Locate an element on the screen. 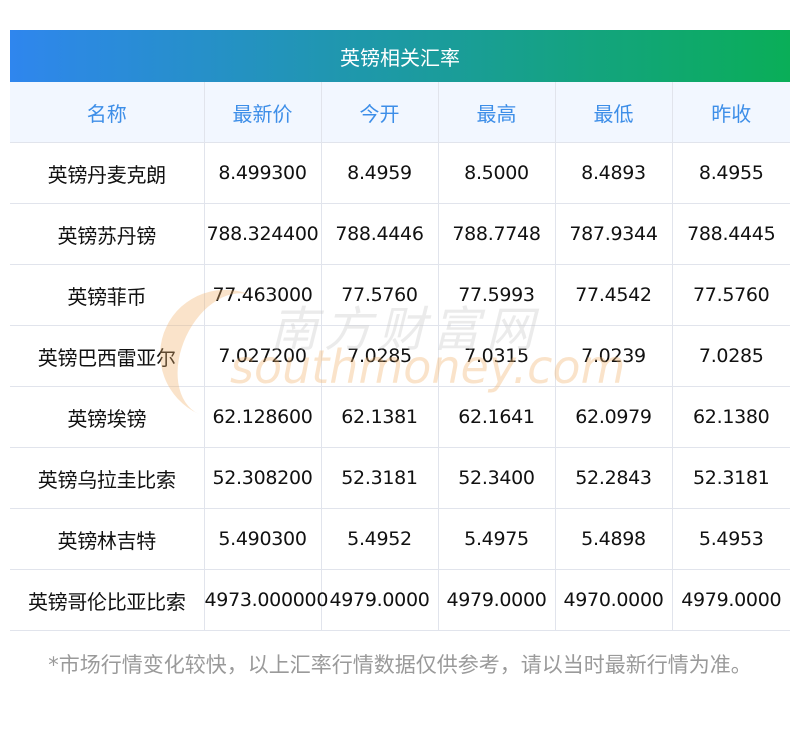  rate-cell: 62.1641 is located at coordinates (496, 417).